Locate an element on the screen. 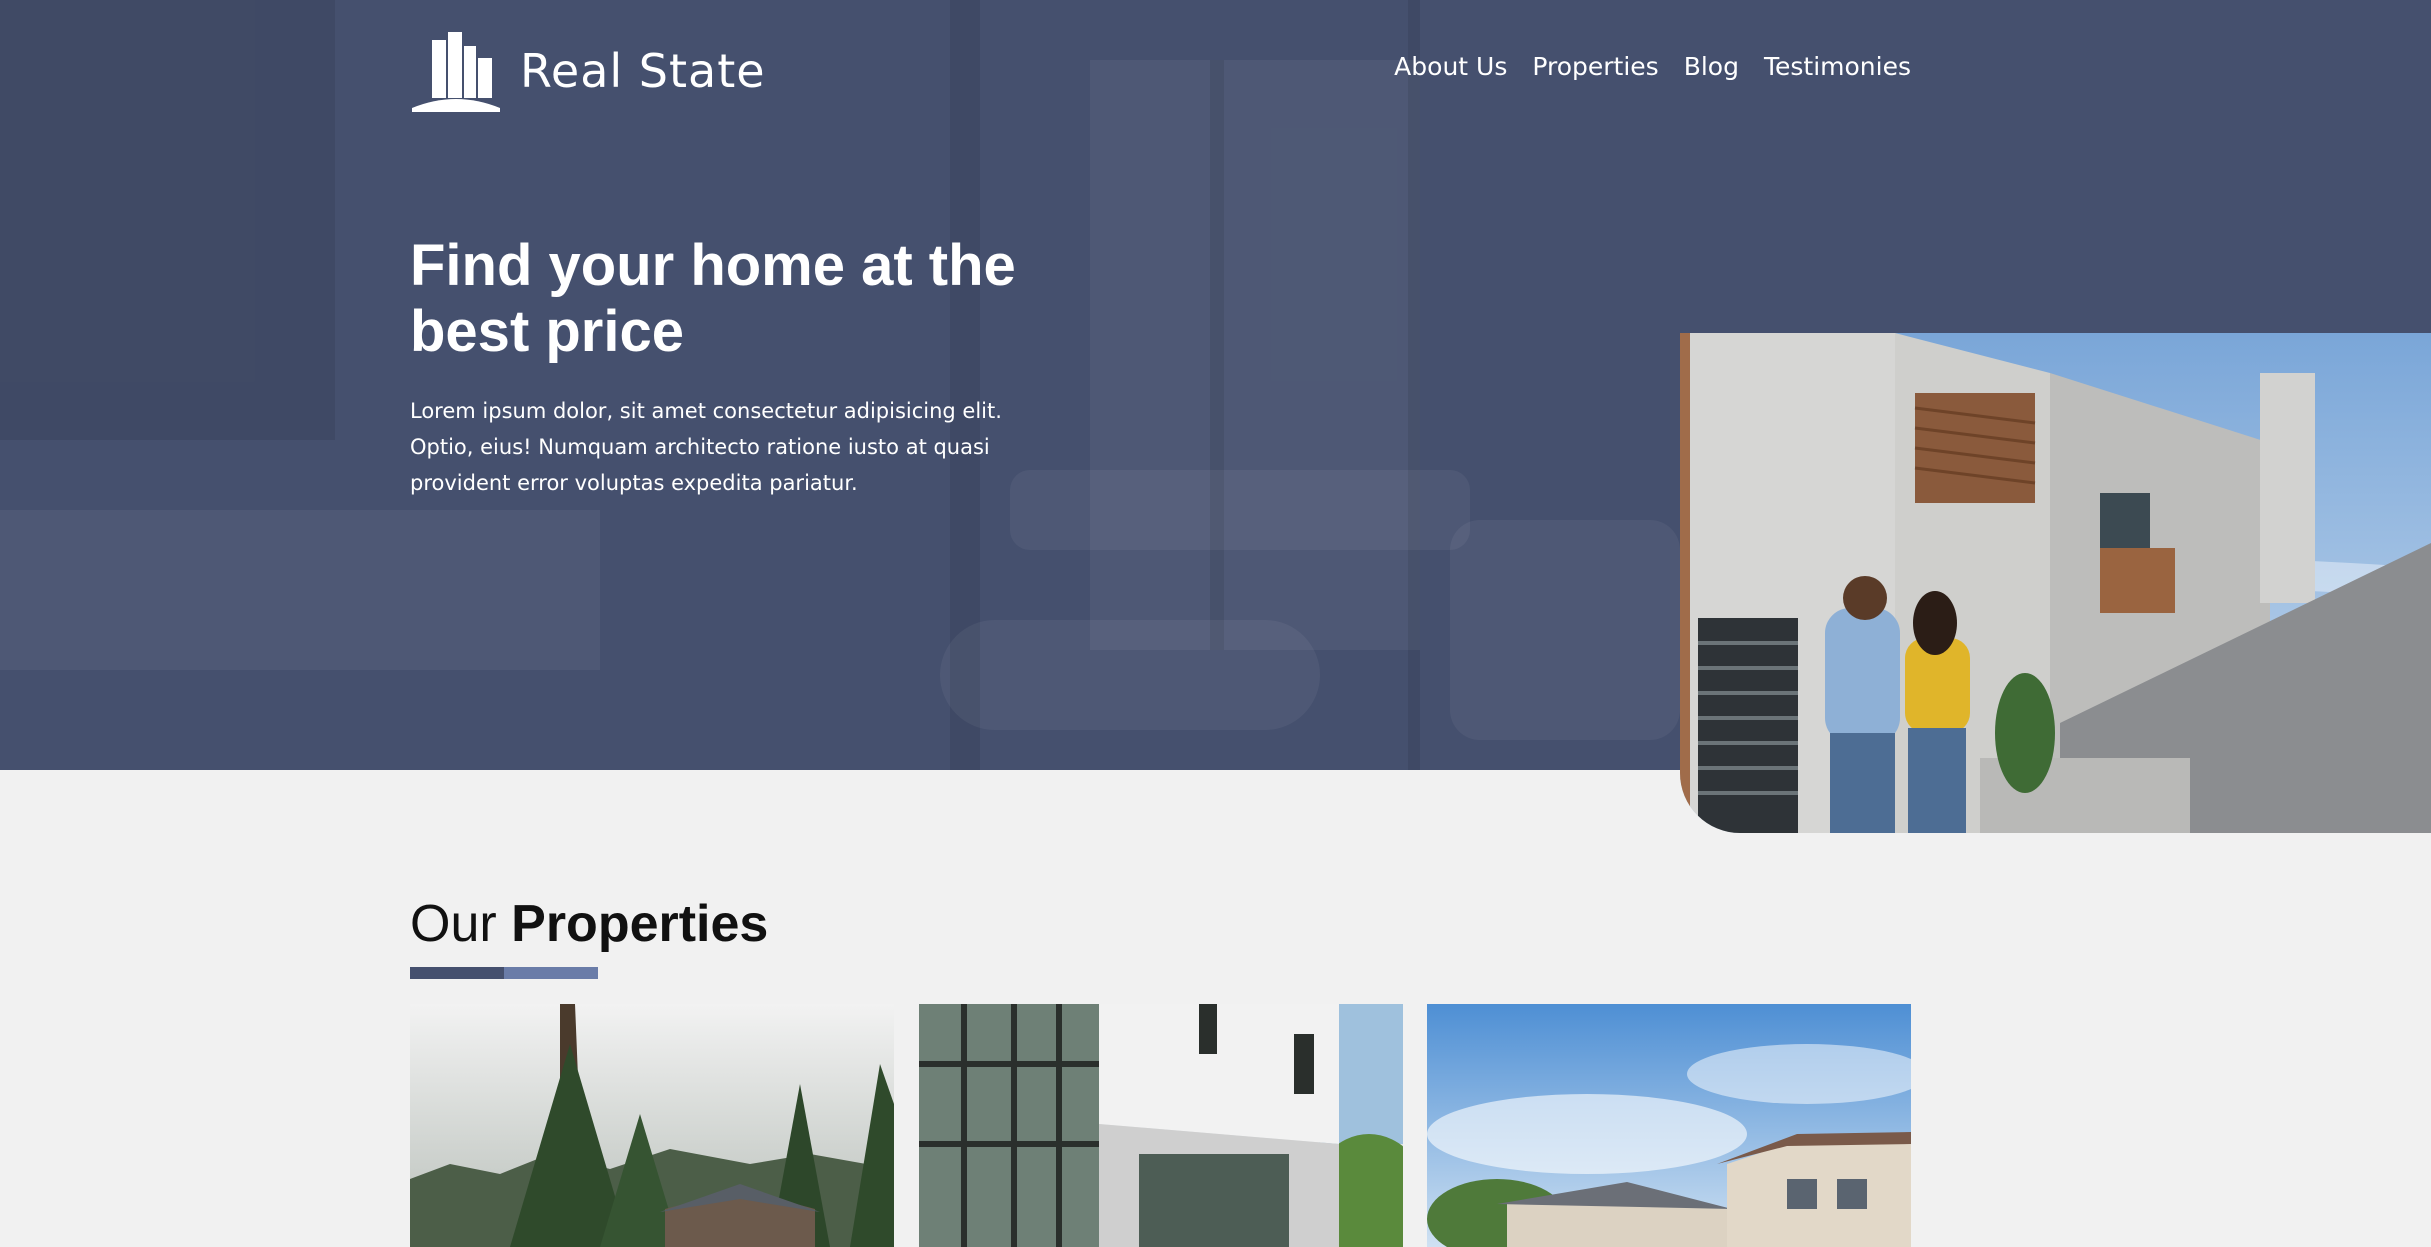 The width and height of the screenshot is (2431, 1247). section-title-properties: Our Properties is located at coordinates (589, 924).